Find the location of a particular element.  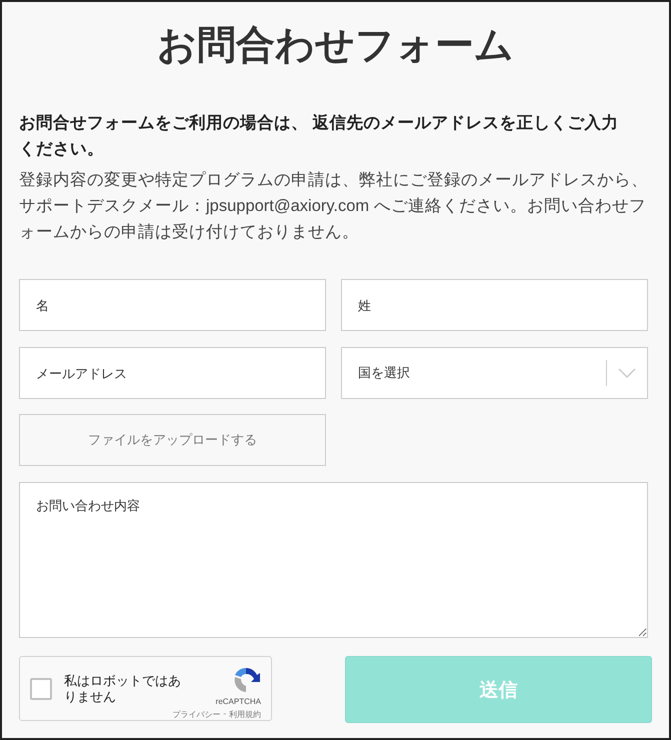

terms-link: 利用規約 is located at coordinates (245, 714).